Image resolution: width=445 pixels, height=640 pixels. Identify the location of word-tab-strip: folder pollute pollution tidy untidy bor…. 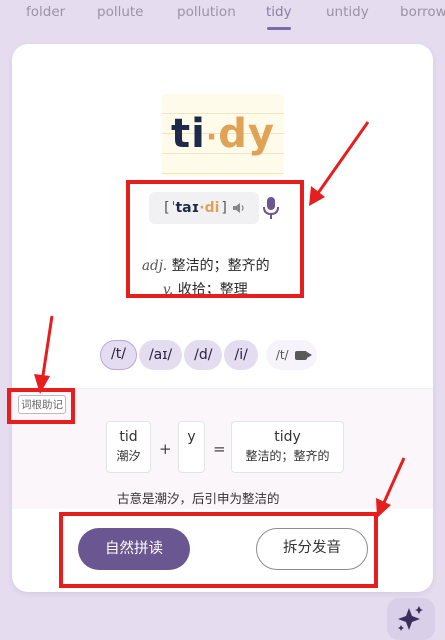
(222, 16).